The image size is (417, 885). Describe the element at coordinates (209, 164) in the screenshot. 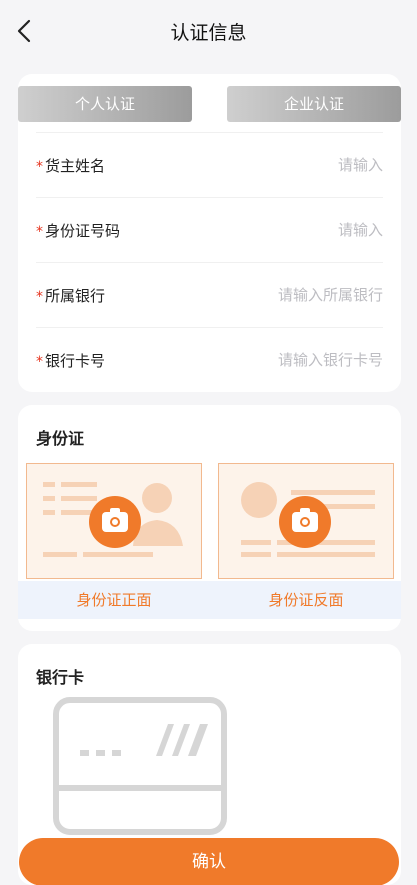

I see `field-shipper-name: * 货主姓名` at that location.